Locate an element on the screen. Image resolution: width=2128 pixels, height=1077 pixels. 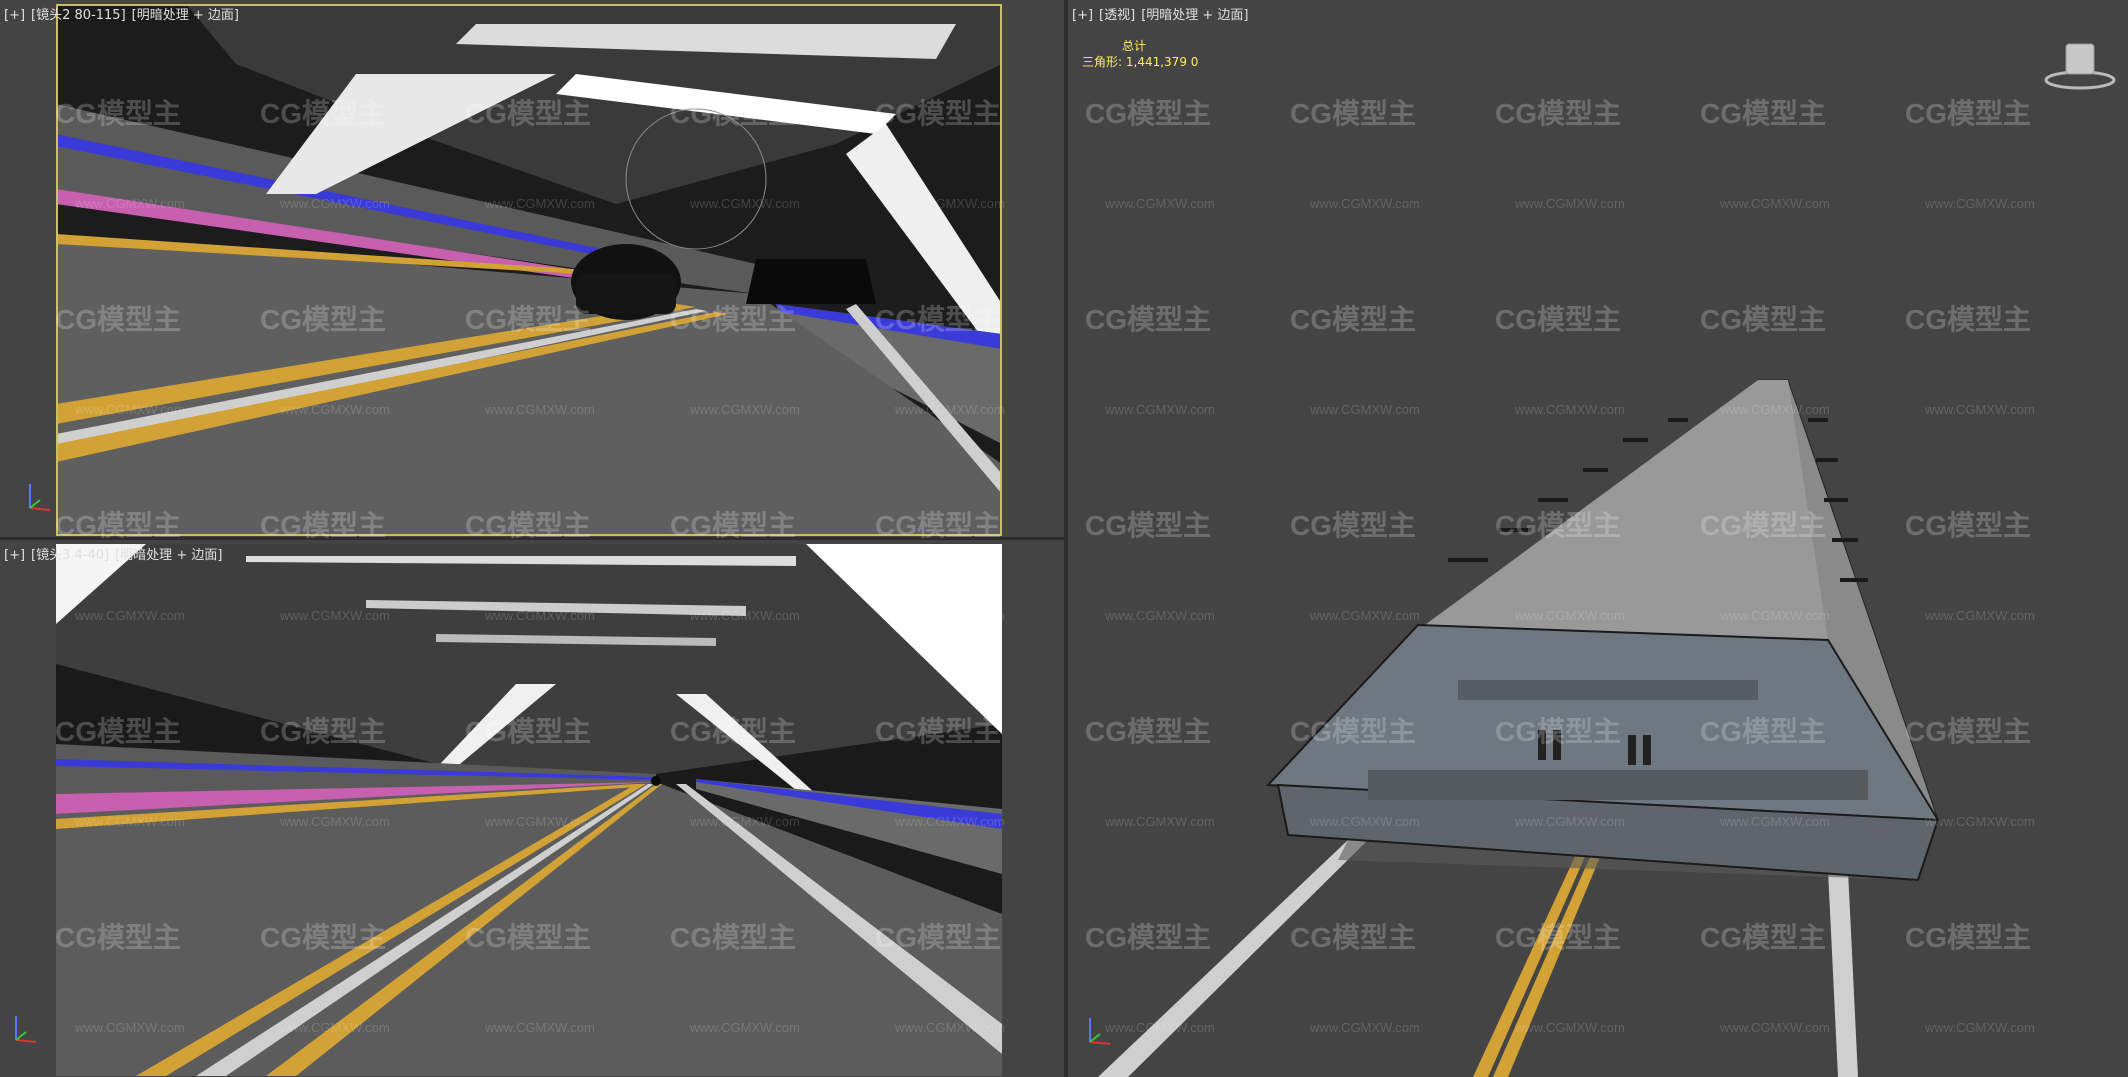
stats-triangles-value: 1,441,379 is located at coordinates (1156, 62).